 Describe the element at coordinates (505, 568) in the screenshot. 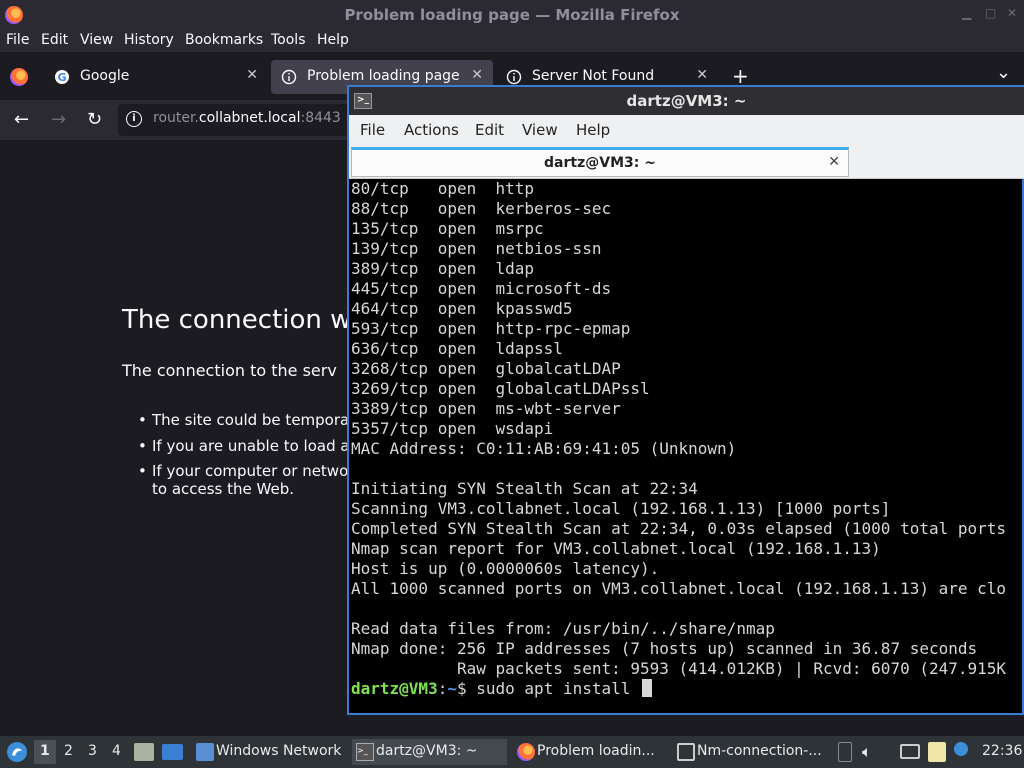

I see `terminal-line: Host is up (0.0000060s latency).` at that location.